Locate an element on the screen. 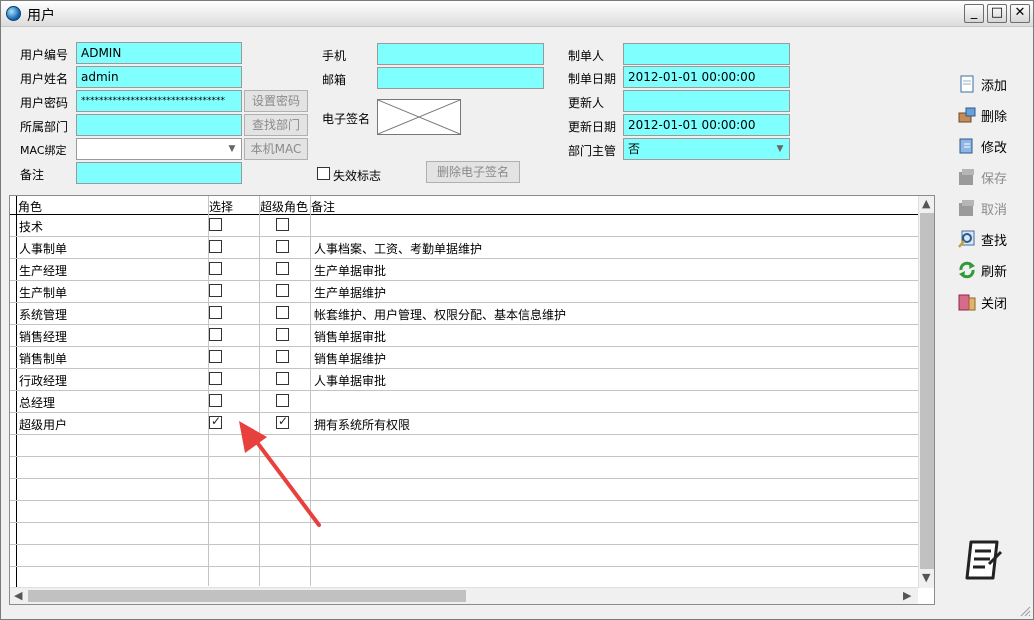  updater-field is located at coordinates (706, 101).